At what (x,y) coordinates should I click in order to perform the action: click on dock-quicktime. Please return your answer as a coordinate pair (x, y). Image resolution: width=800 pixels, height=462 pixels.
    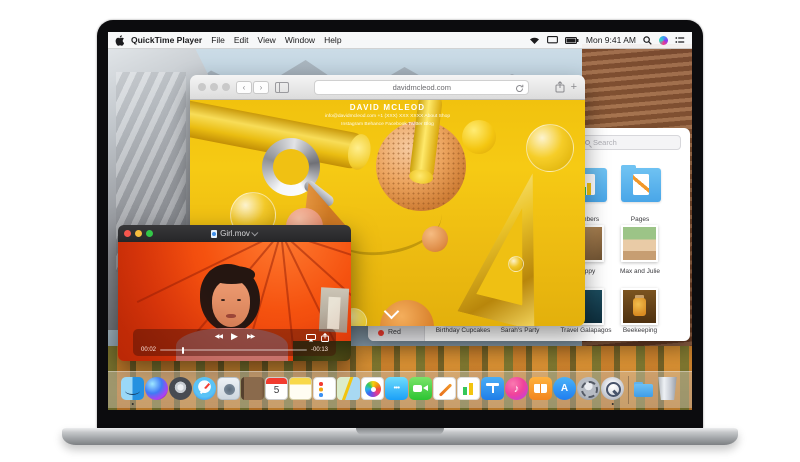
    Looking at the image, I should click on (612, 390).